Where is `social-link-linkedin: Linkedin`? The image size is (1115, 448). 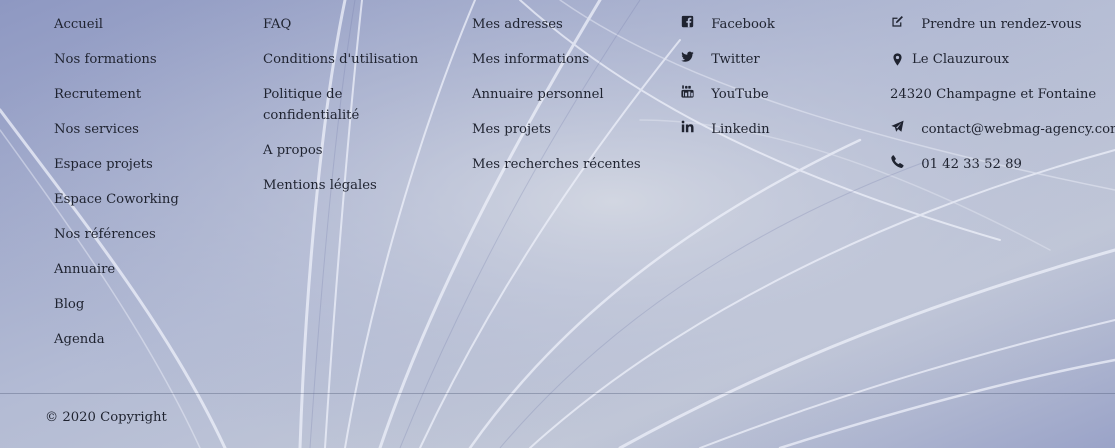 social-link-linkedin: Linkedin is located at coordinates (727, 129).